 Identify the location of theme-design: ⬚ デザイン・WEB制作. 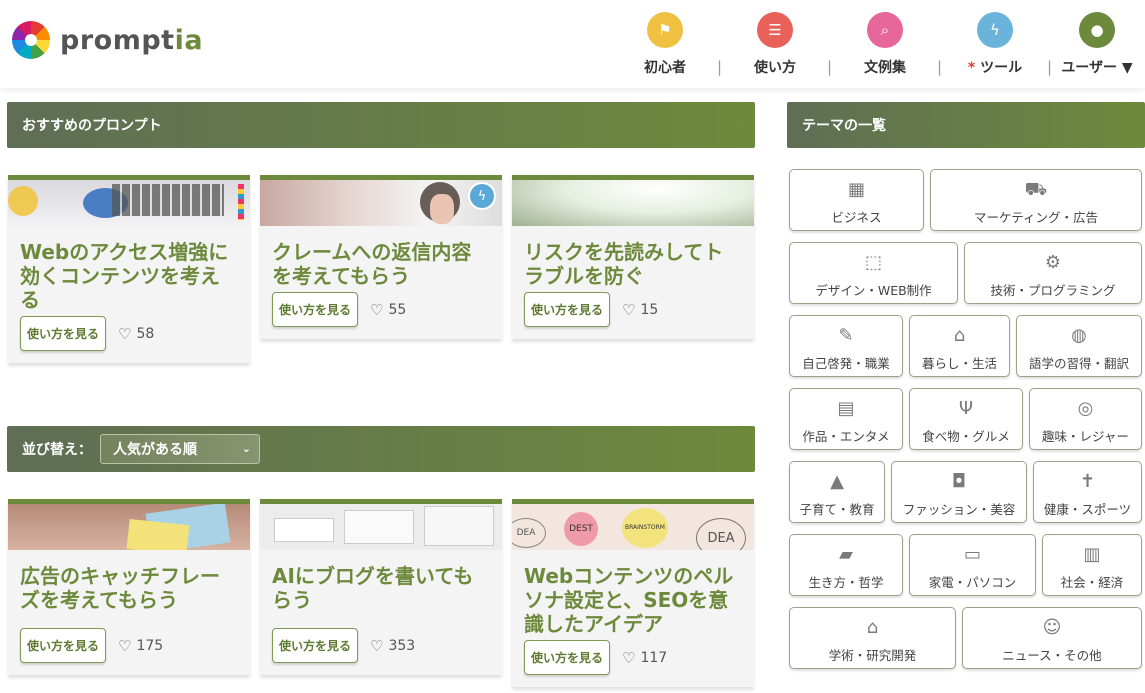
(873, 273).